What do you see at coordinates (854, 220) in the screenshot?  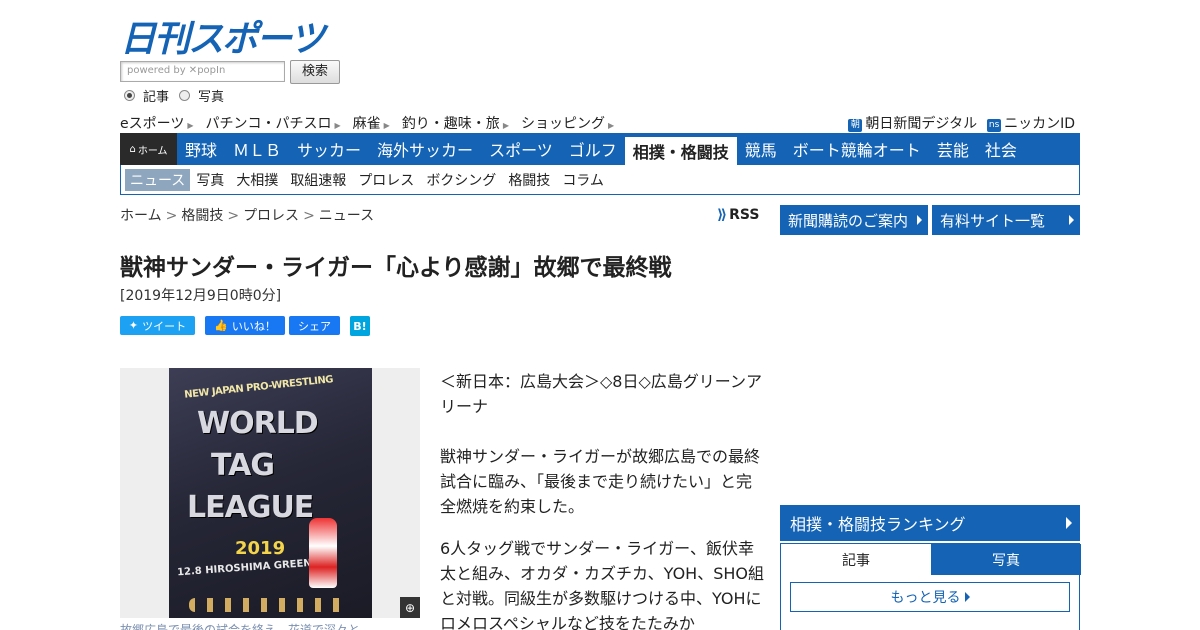 I see `subscription-info-button: 新聞購読のご案内` at bounding box center [854, 220].